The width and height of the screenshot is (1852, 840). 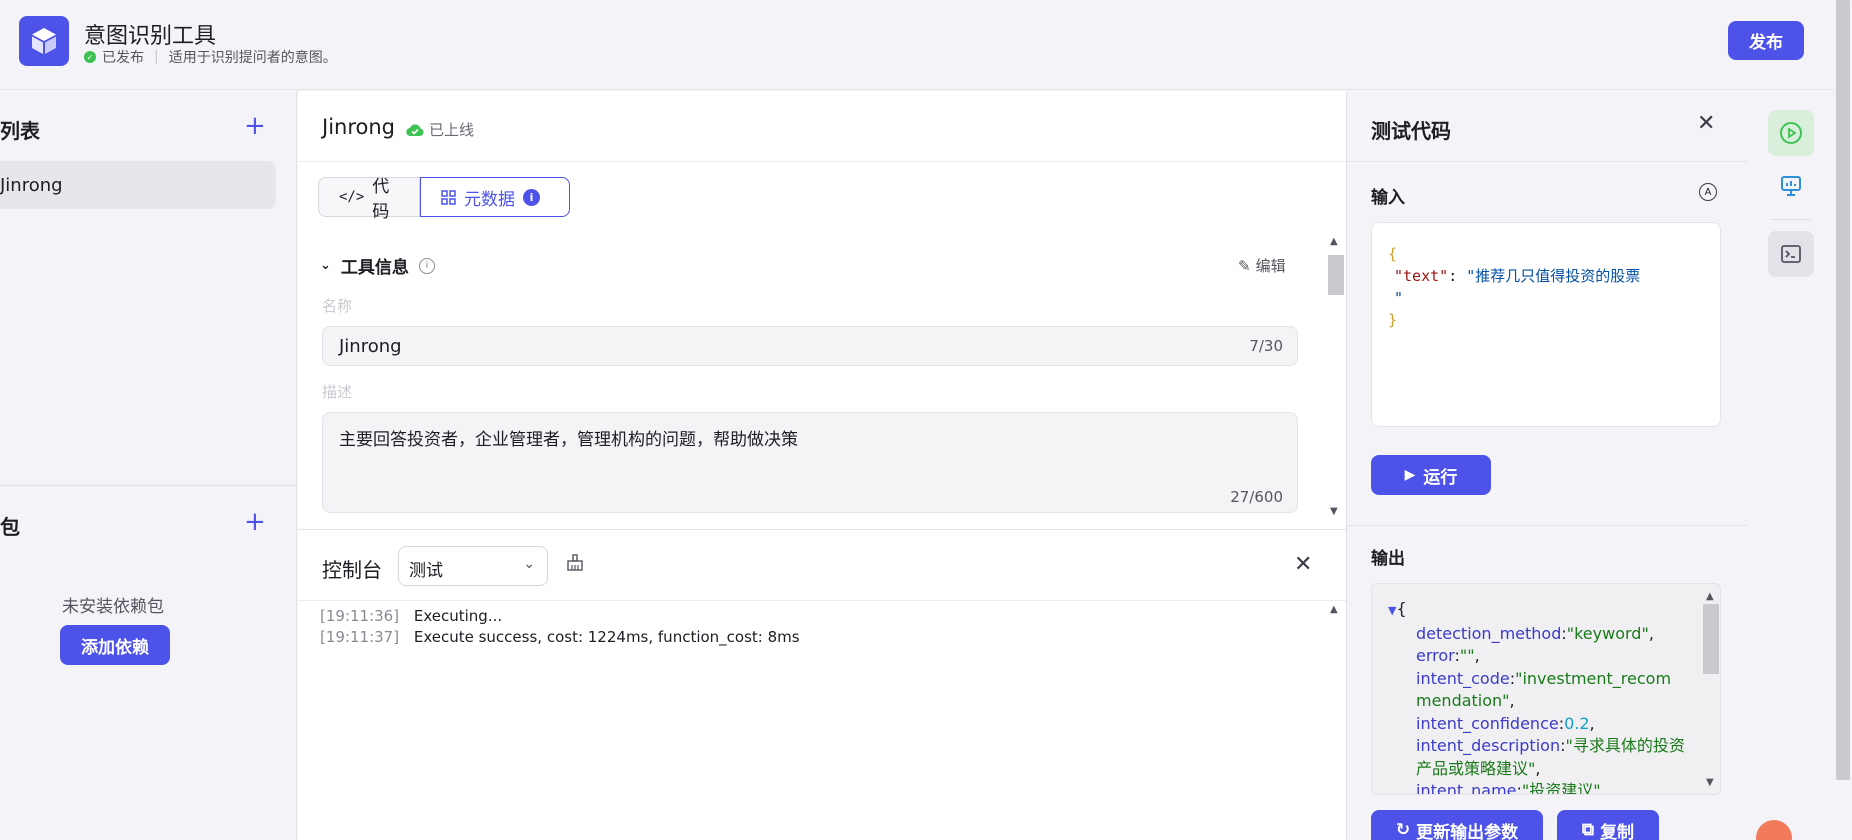 I want to click on refresh-icon: ↻, so click(x=1403, y=830).